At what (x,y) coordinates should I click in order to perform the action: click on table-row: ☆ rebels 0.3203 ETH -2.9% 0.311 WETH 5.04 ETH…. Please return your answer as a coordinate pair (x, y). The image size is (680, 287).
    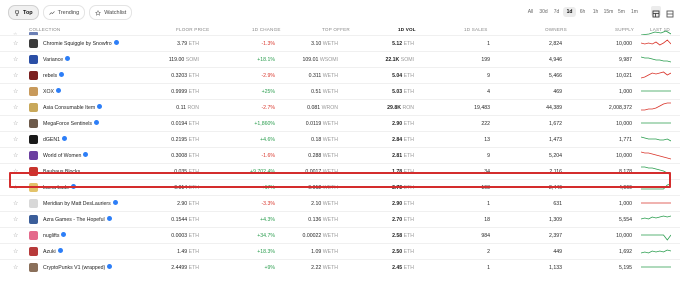
    Looking at the image, I should click on (340, 75).